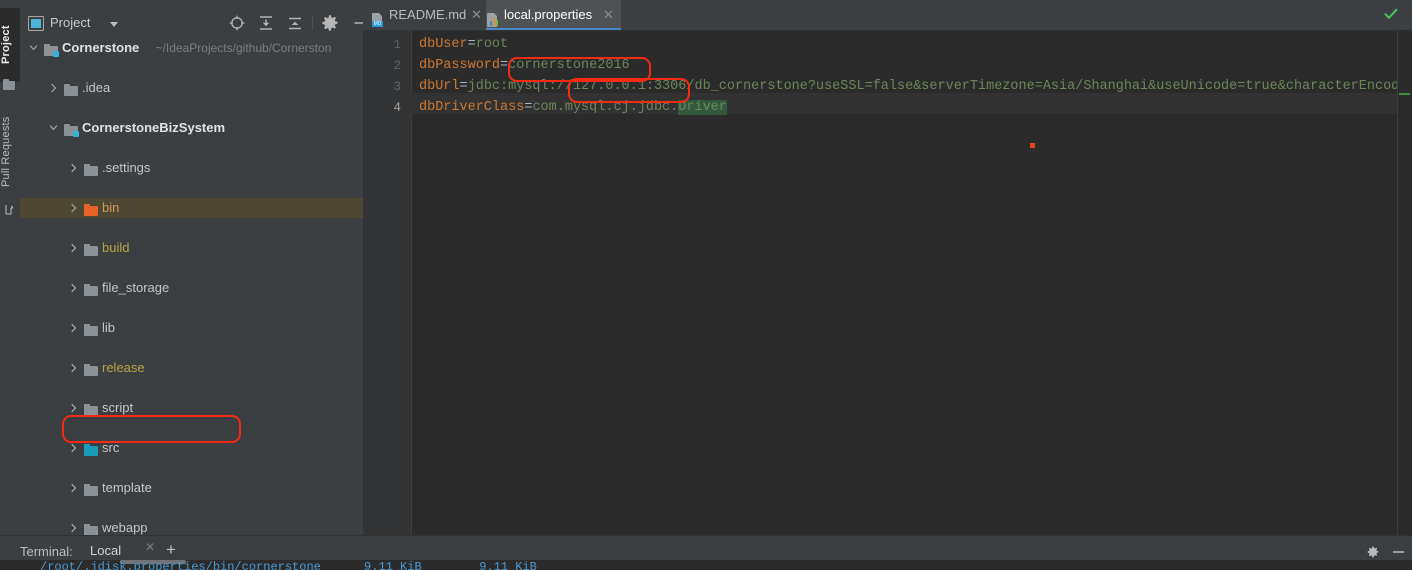 The image size is (1412, 570). I want to click on editor-gutter: 1 2 3 4, so click(387, 282).